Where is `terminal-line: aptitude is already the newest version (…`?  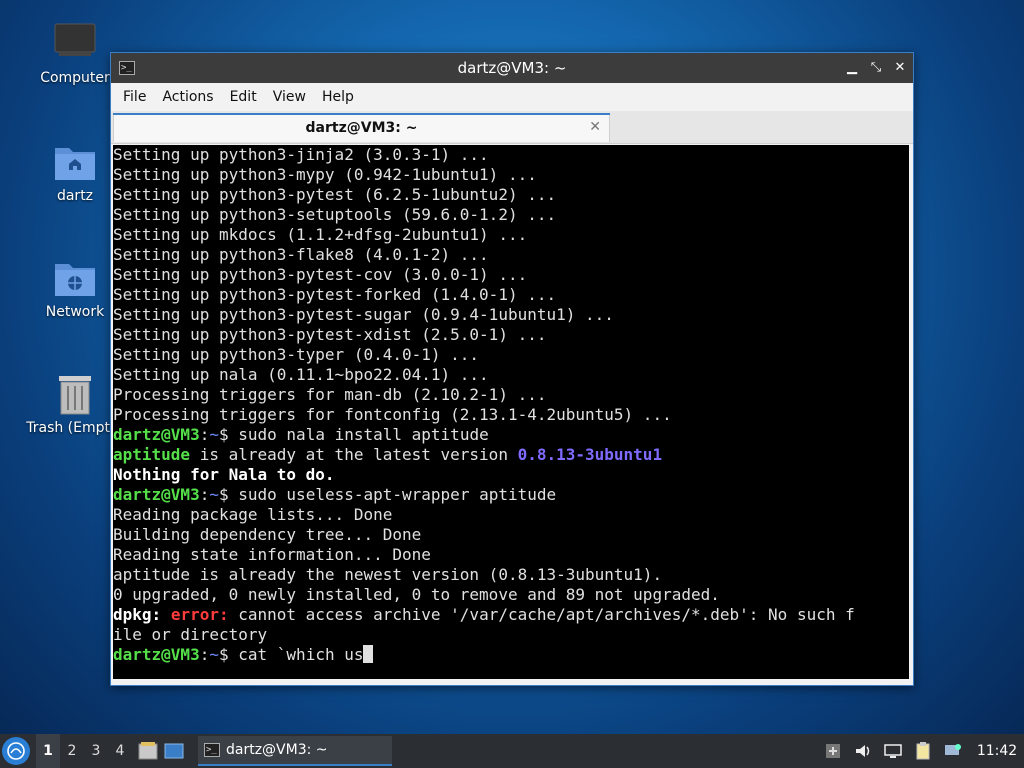 terminal-line: aptitude is already the newest version (… is located at coordinates (388, 574).